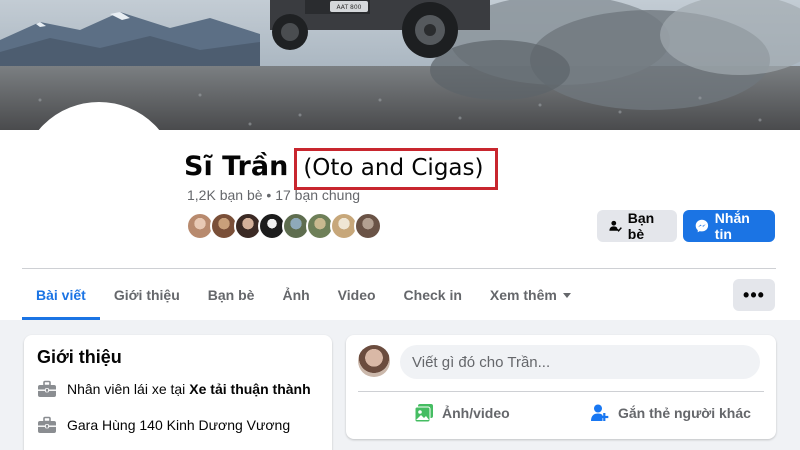 The width and height of the screenshot is (800, 450). I want to click on tab-checkins: Check in, so click(433, 295).